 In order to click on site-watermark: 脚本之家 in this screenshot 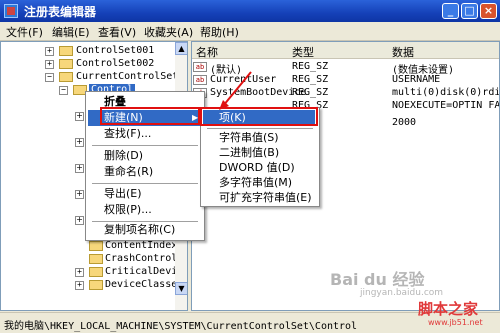, I will do `click(448, 309)`.